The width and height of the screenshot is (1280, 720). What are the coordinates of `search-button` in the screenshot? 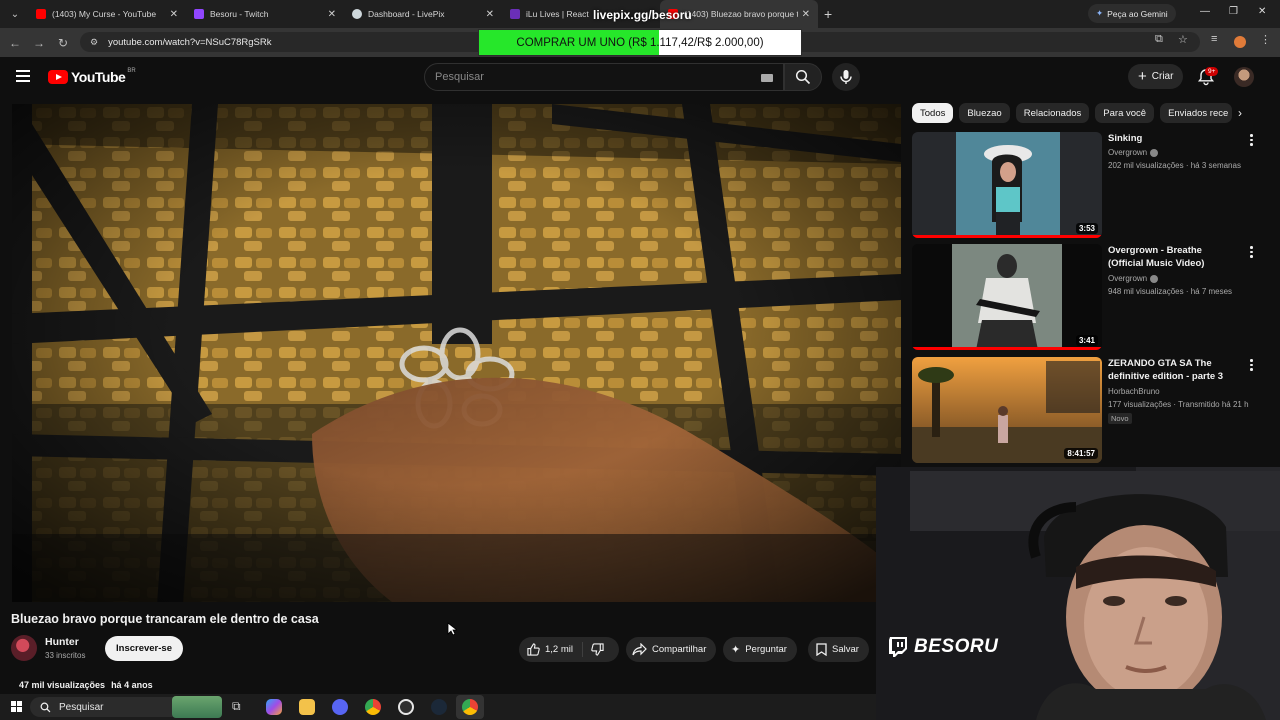 It's located at (803, 77).